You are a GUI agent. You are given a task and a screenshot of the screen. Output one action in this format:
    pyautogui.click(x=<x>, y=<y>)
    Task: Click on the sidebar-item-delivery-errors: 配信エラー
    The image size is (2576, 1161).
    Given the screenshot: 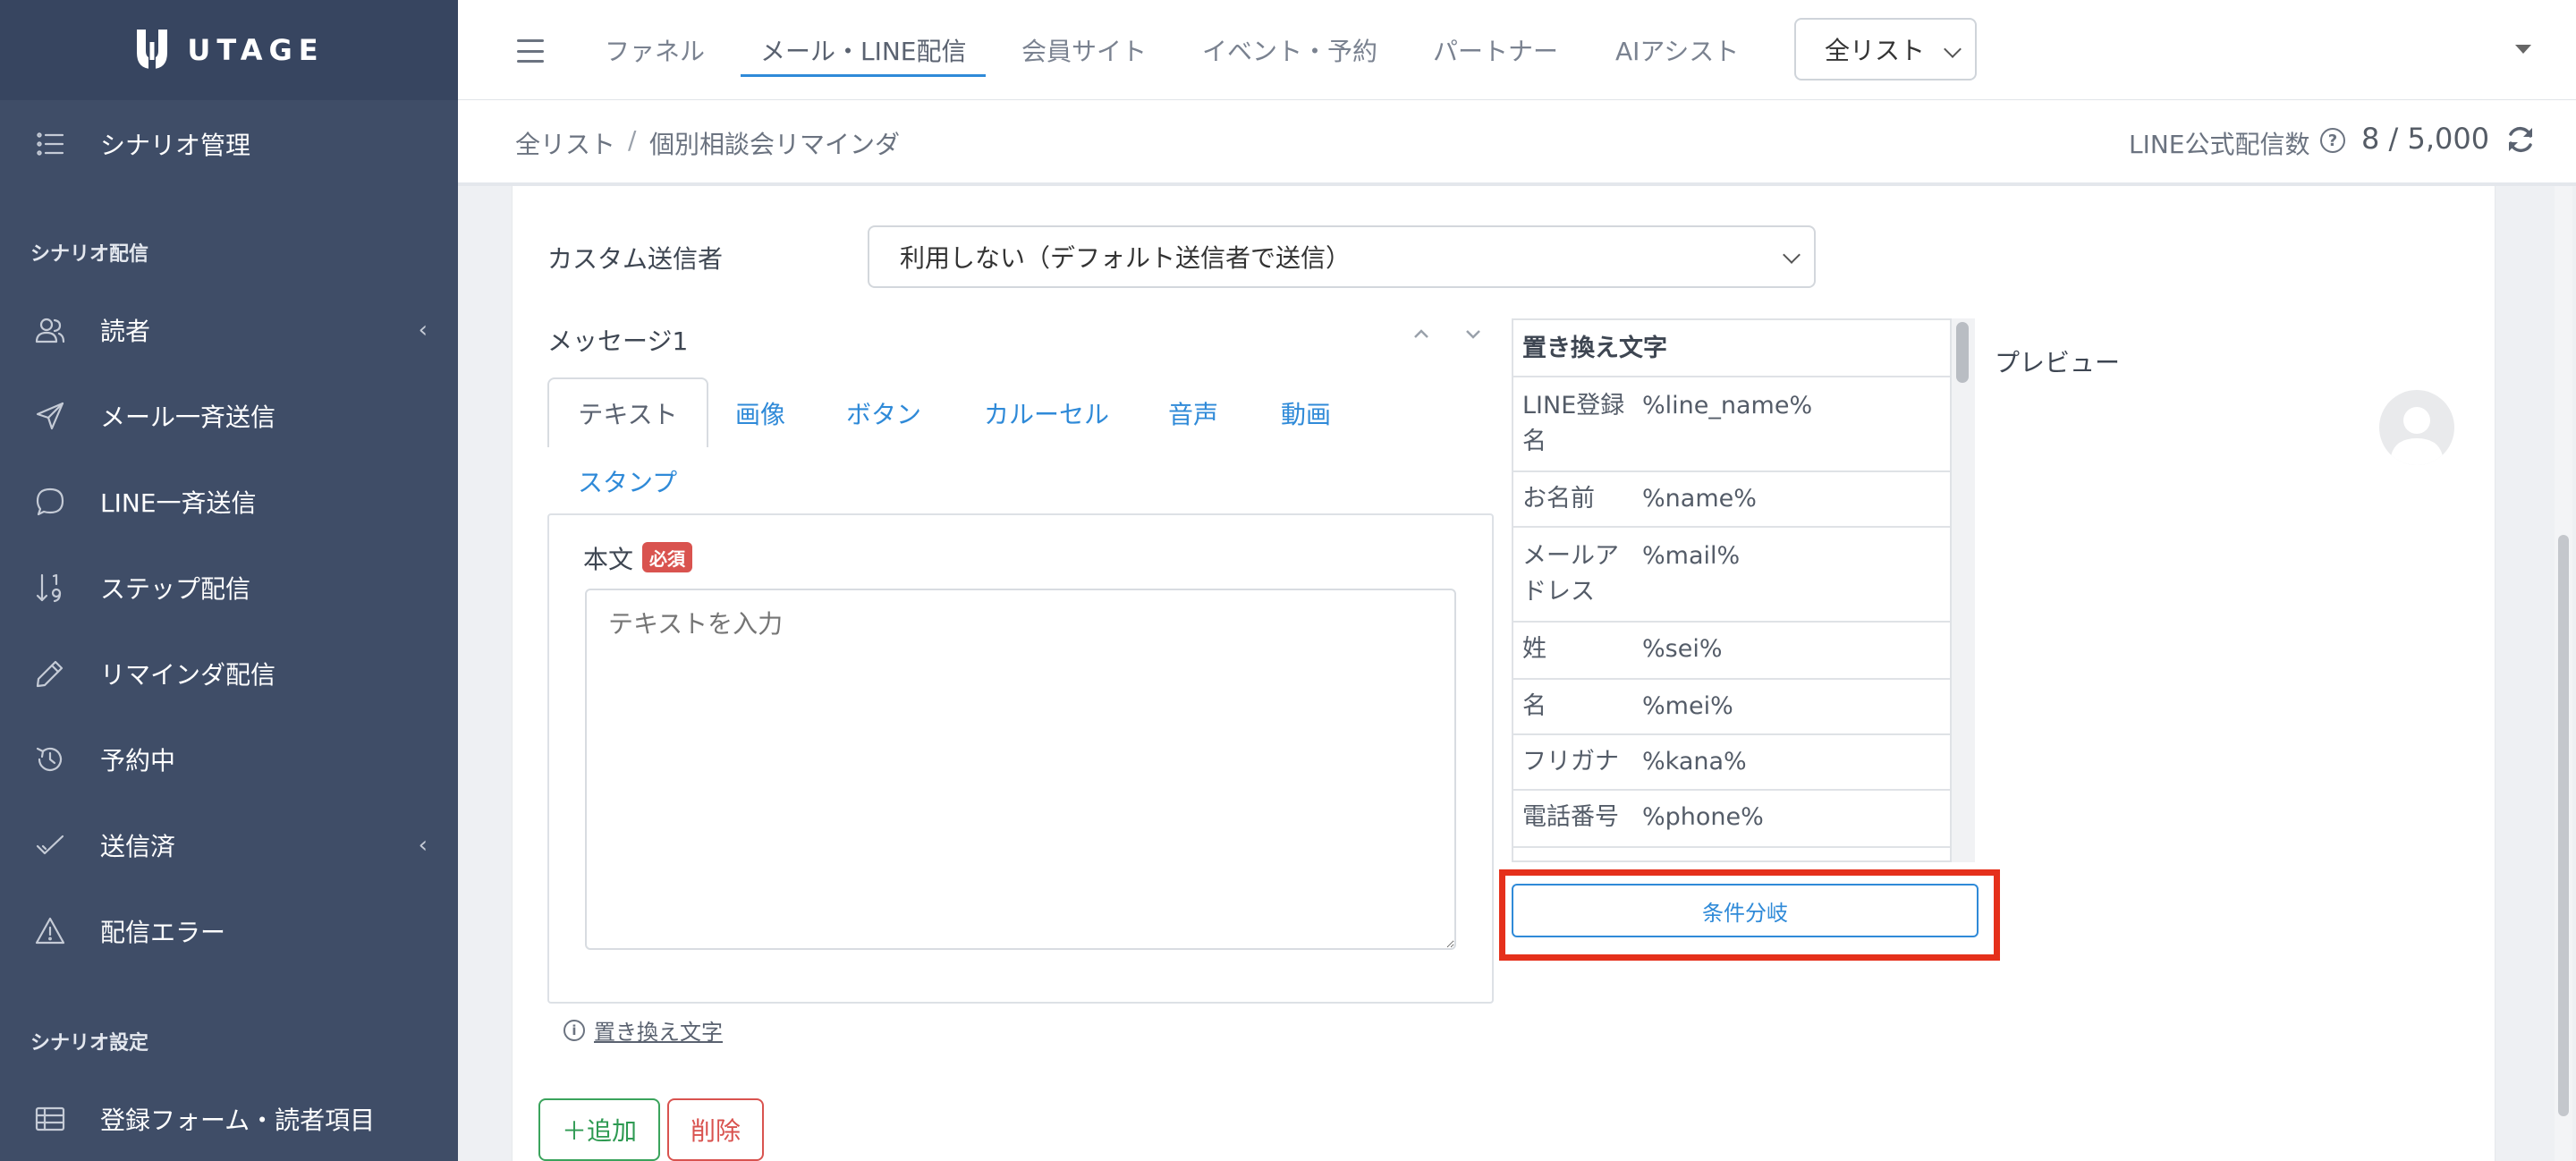 What is the action you would take?
    pyautogui.click(x=229, y=931)
    